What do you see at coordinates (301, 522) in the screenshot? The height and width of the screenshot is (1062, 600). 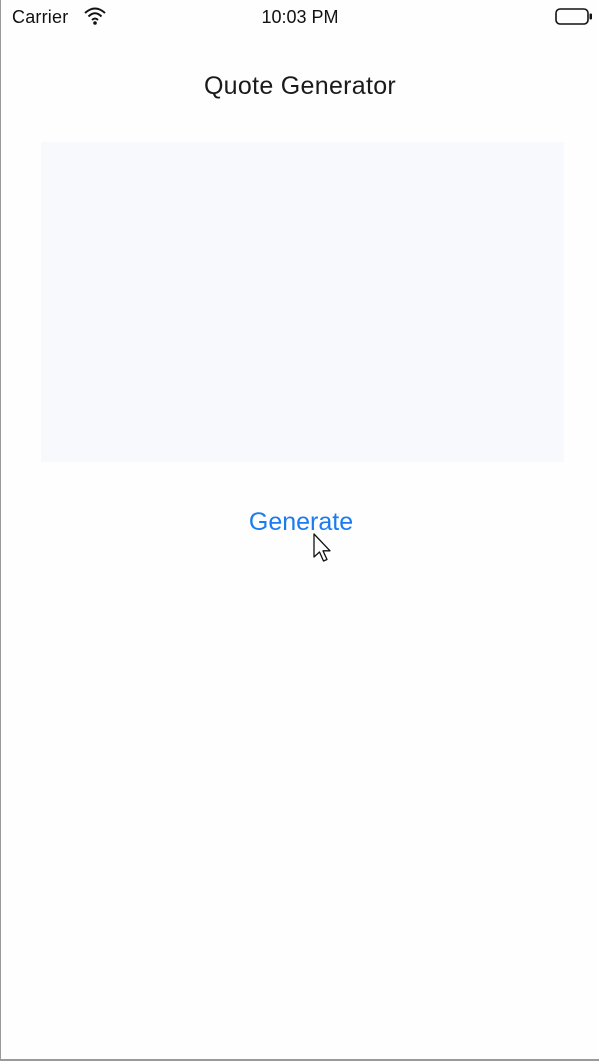 I see `generate-button: Generate` at bounding box center [301, 522].